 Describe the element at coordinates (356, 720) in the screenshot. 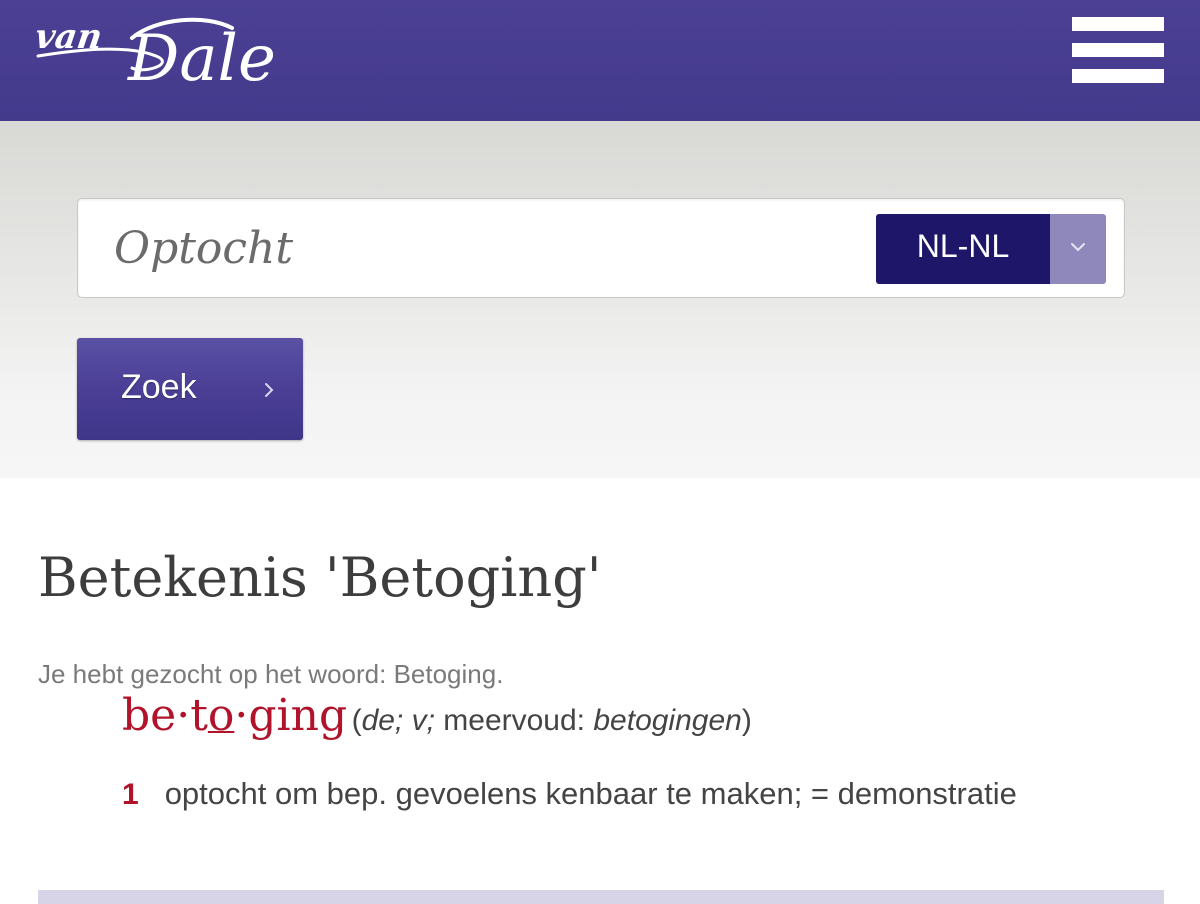

I see `grammar-paren-open: (` at that location.